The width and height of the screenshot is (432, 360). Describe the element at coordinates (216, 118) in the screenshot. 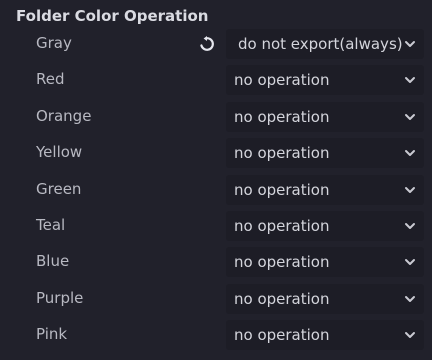

I see `option-row-orange: Orange no operation` at that location.